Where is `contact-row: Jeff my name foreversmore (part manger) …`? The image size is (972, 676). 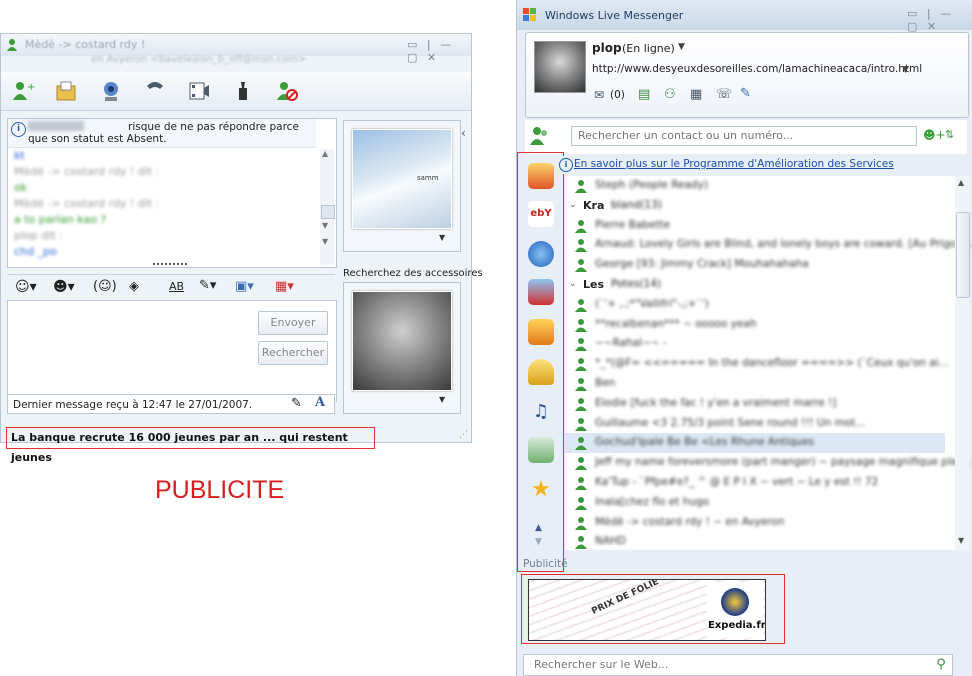
contact-row: Jeff my name foreversmore (part manger) … is located at coordinates (767, 463).